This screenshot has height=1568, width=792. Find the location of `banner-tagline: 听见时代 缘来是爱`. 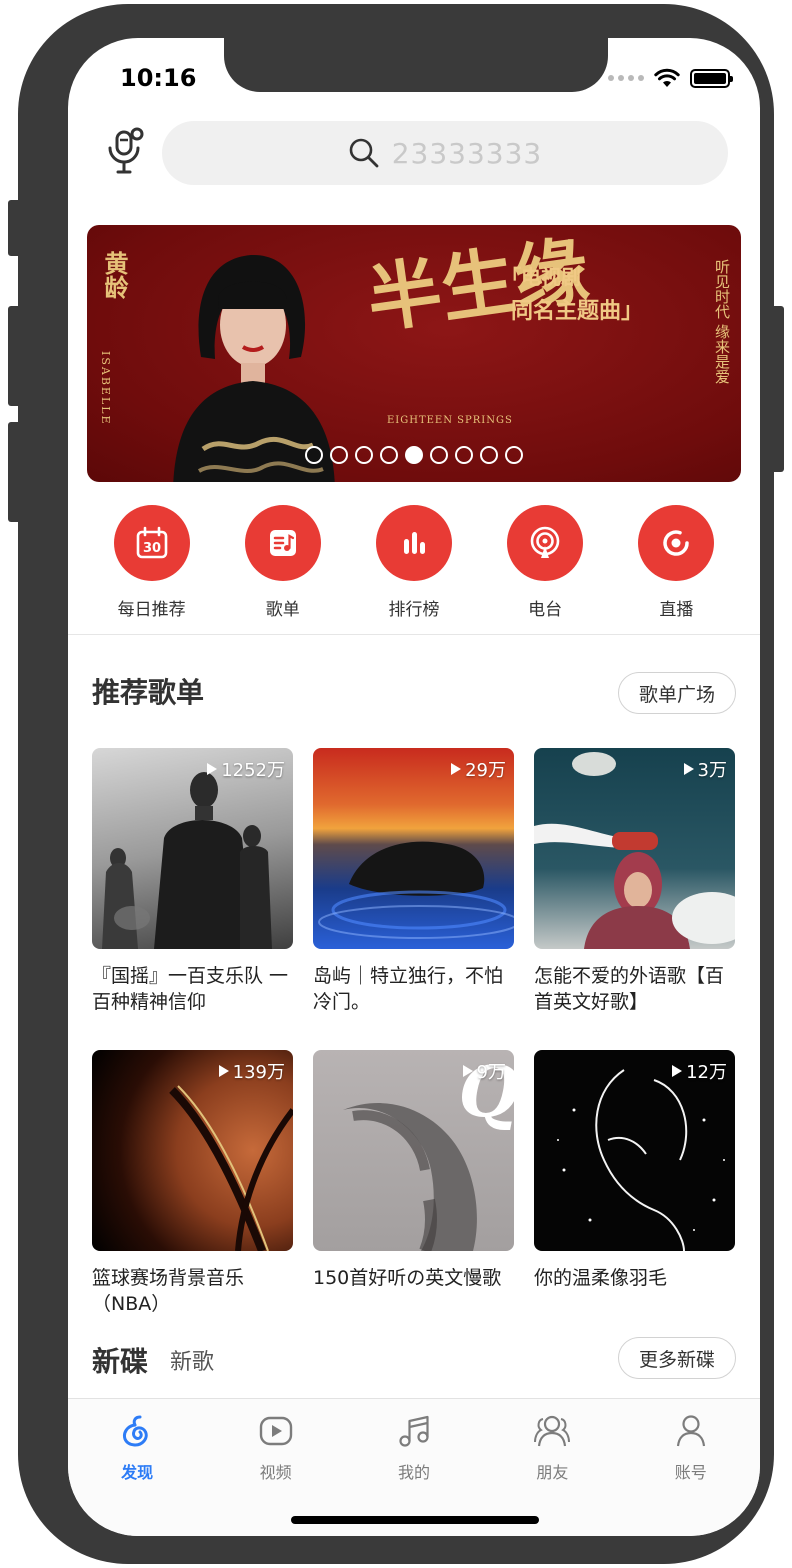

banner-tagline: 听见时代 缘来是爱 is located at coordinates (722, 321).